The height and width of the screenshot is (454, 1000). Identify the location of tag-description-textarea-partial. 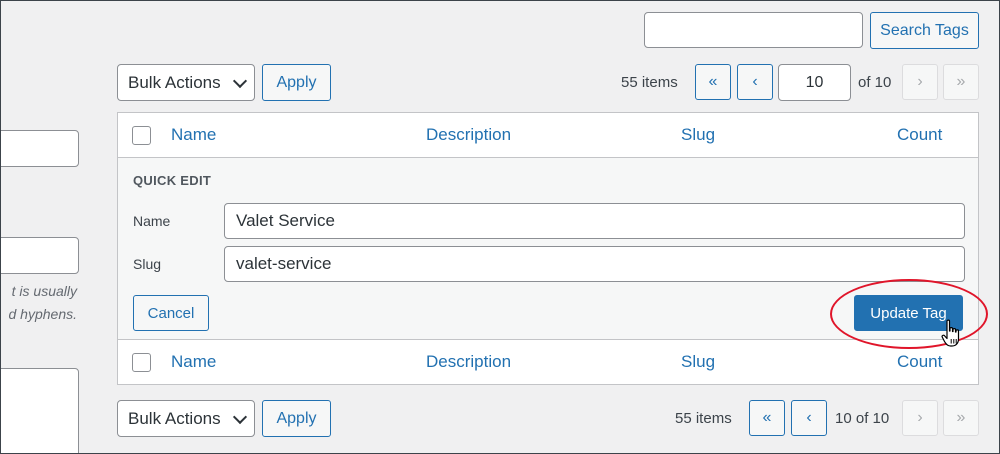
(40, 410).